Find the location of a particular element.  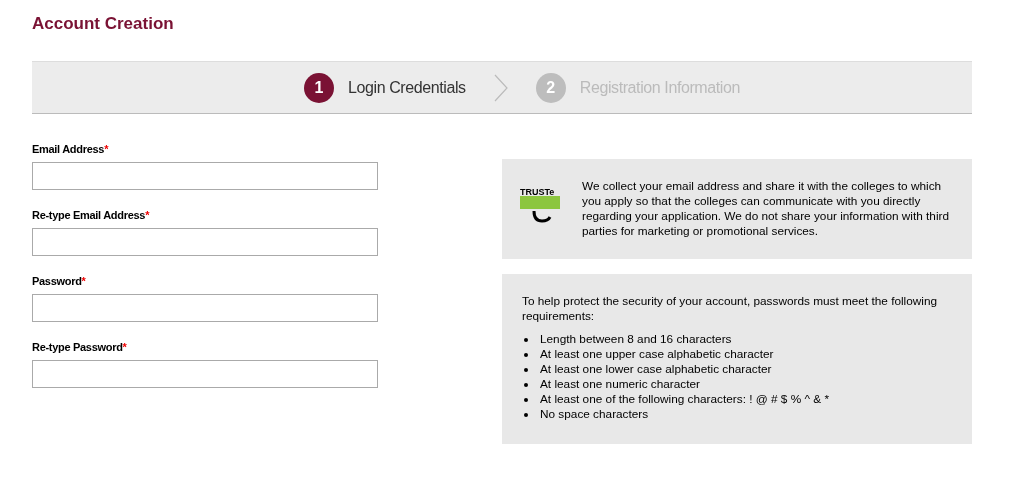

requirement-text: Length between 8 and 16 characters is located at coordinates (636, 339).